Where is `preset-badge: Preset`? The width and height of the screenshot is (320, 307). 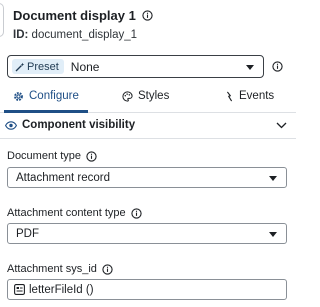
preset-badge: Preset is located at coordinates (38, 66).